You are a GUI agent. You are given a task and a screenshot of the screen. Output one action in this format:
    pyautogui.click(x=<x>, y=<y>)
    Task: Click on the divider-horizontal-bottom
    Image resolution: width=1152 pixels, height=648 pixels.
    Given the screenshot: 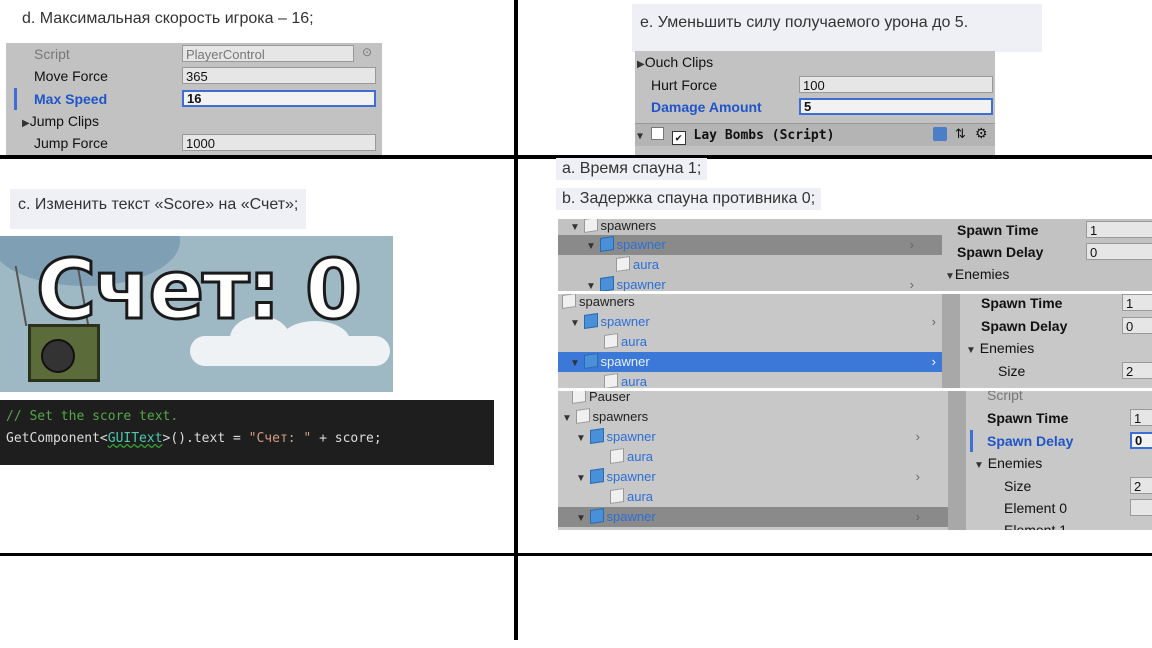 What is the action you would take?
    pyautogui.click(x=576, y=554)
    